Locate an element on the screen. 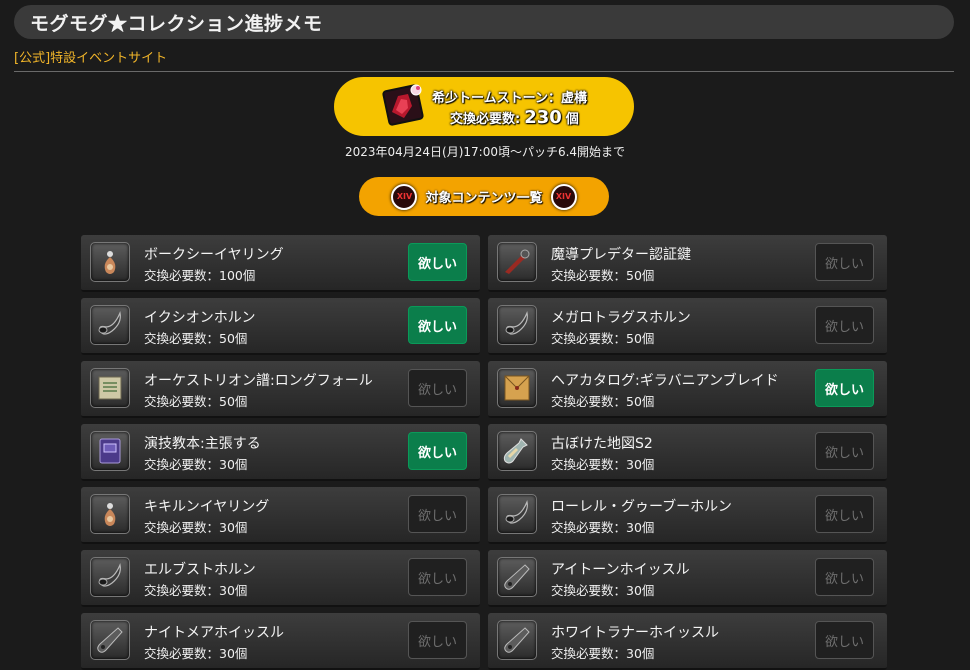  item-card: エルブストホルン 交換必要数：30個 欲しい is located at coordinates (280, 578).